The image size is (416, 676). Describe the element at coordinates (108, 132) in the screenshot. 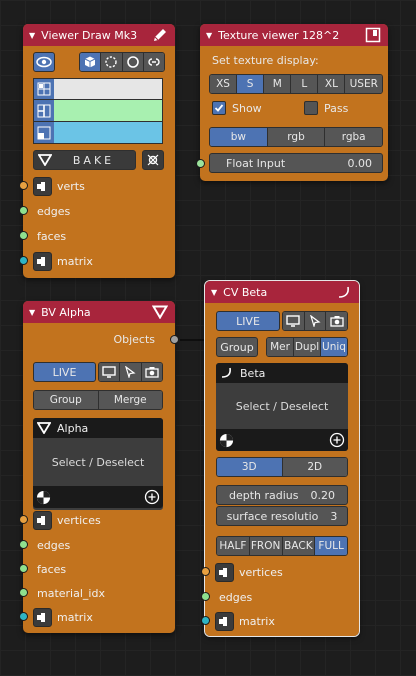

I see `face-color-swatch` at that location.